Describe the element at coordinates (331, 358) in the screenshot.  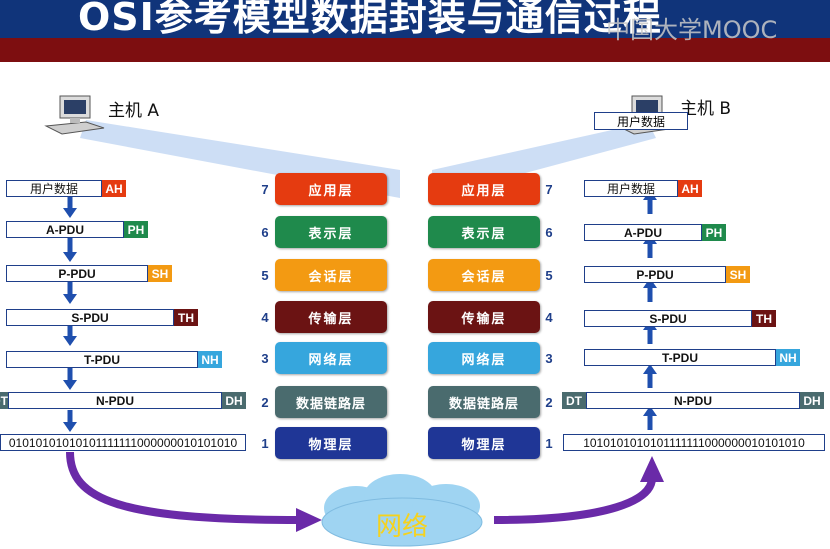
I see `layer-network-a: 网络层` at that location.